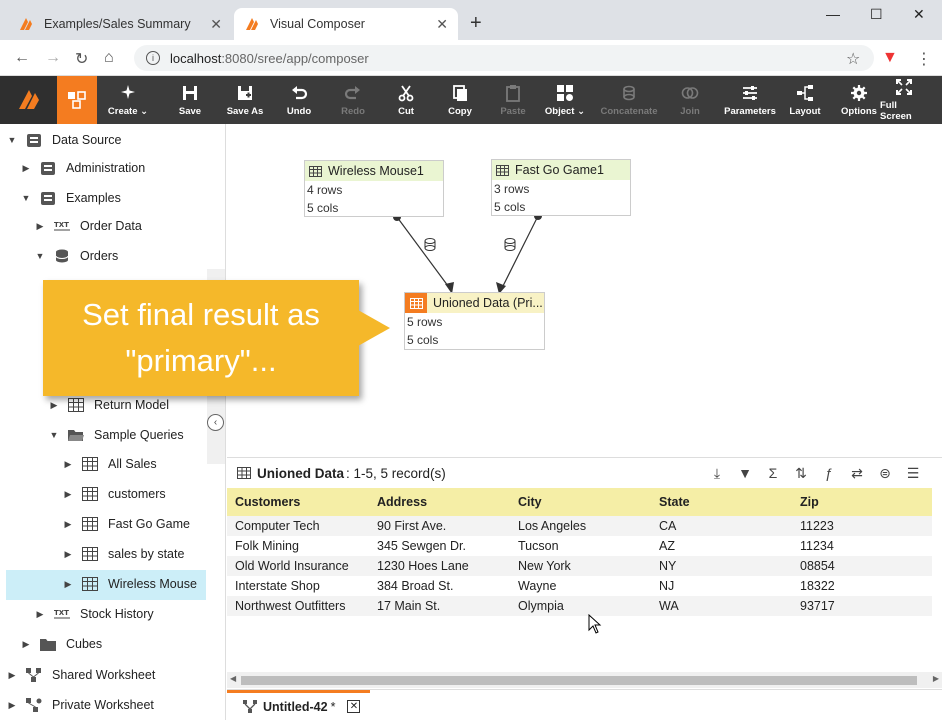 This screenshot has width=942, height=720. What do you see at coordinates (805, 100) in the screenshot?
I see `layout-button: Layout` at bounding box center [805, 100].